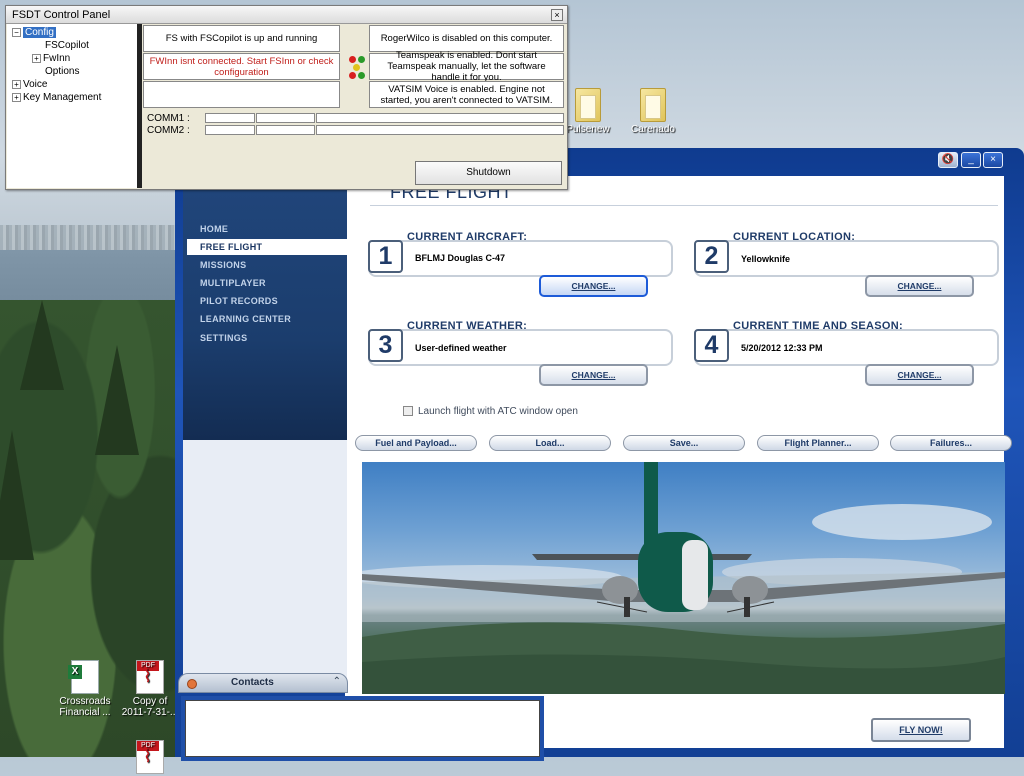 This screenshot has width=1024, height=776. What do you see at coordinates (57, 58) in the screenshot?
I see `tree-item-label: FwInn` at bounding box center [57, 58].